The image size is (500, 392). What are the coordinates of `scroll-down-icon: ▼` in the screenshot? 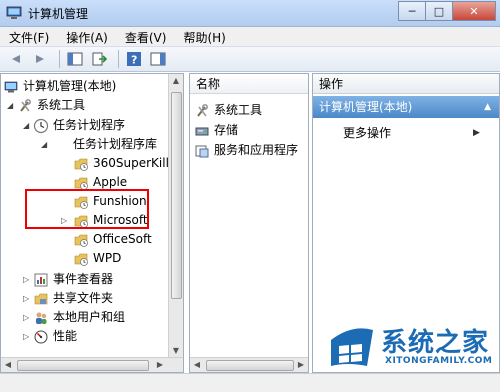 It's located at (176, 351).